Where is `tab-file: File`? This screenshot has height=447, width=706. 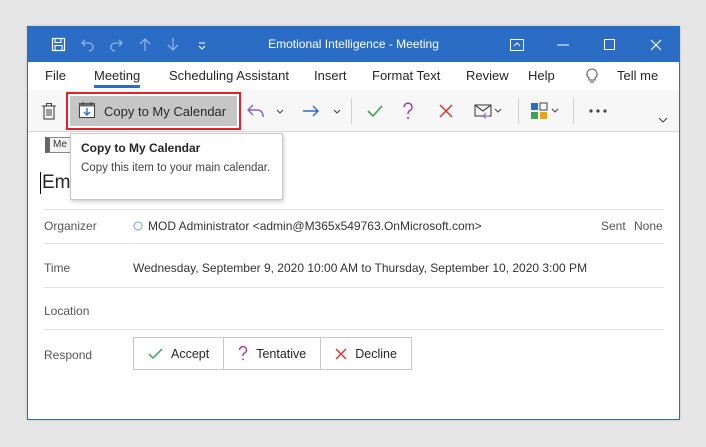
tab-file: File is located at coordinates (55, 76).